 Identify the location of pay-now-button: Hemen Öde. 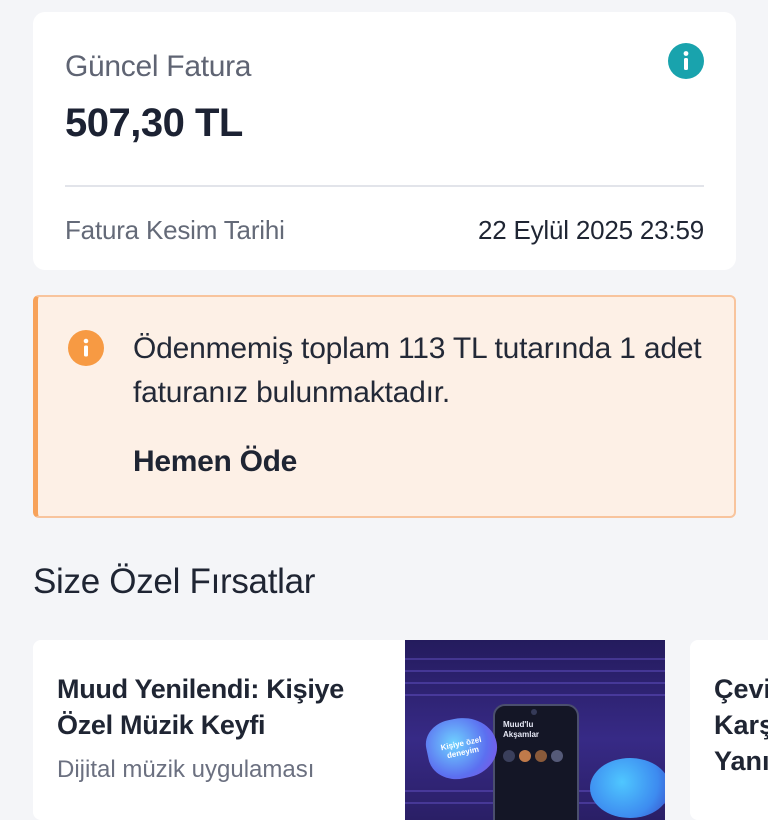
(215, 462).